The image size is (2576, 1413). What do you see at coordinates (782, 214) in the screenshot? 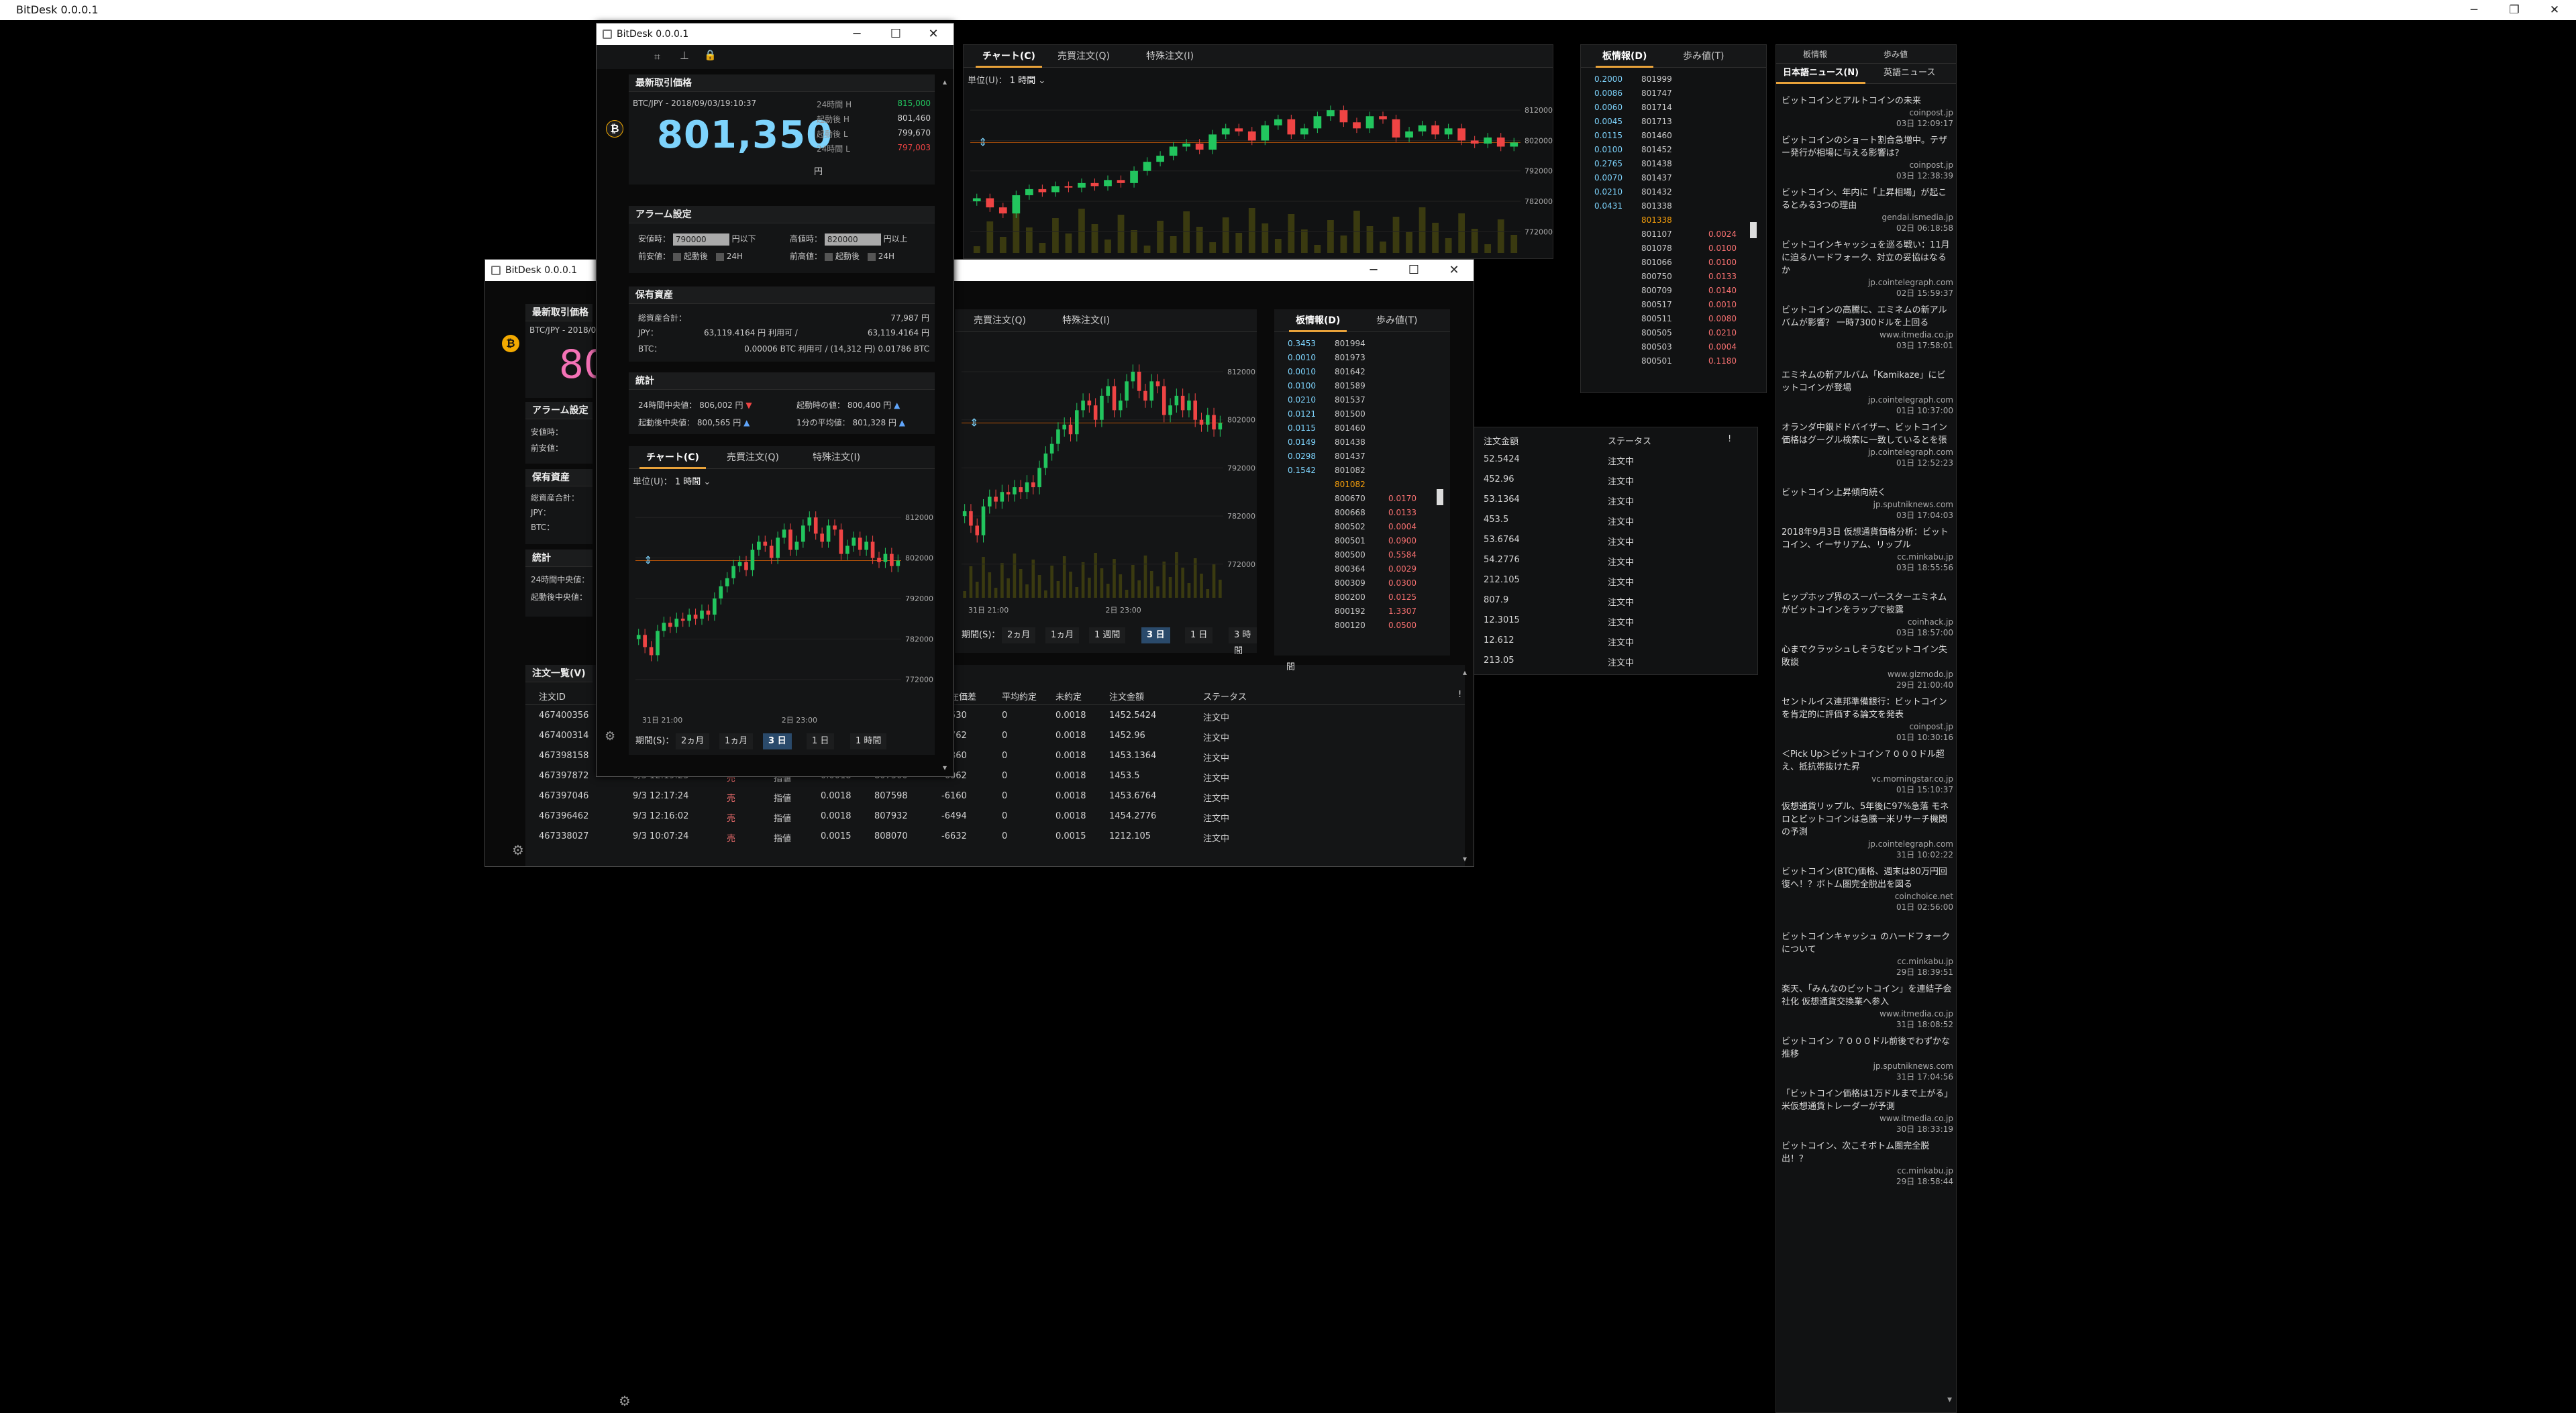
I see `alarm-heading: アラーム設定` at bounding box center [782, 214].